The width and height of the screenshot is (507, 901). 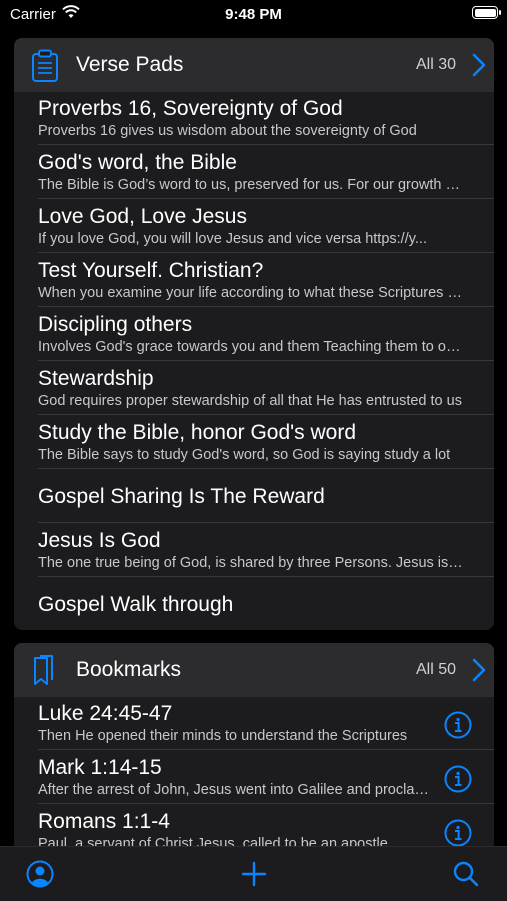 What do you see at coordinates (254, 65) in the screenshot?
I see `verse-pads-header: Verse Pads All 30` at bounding box center [254, 65].